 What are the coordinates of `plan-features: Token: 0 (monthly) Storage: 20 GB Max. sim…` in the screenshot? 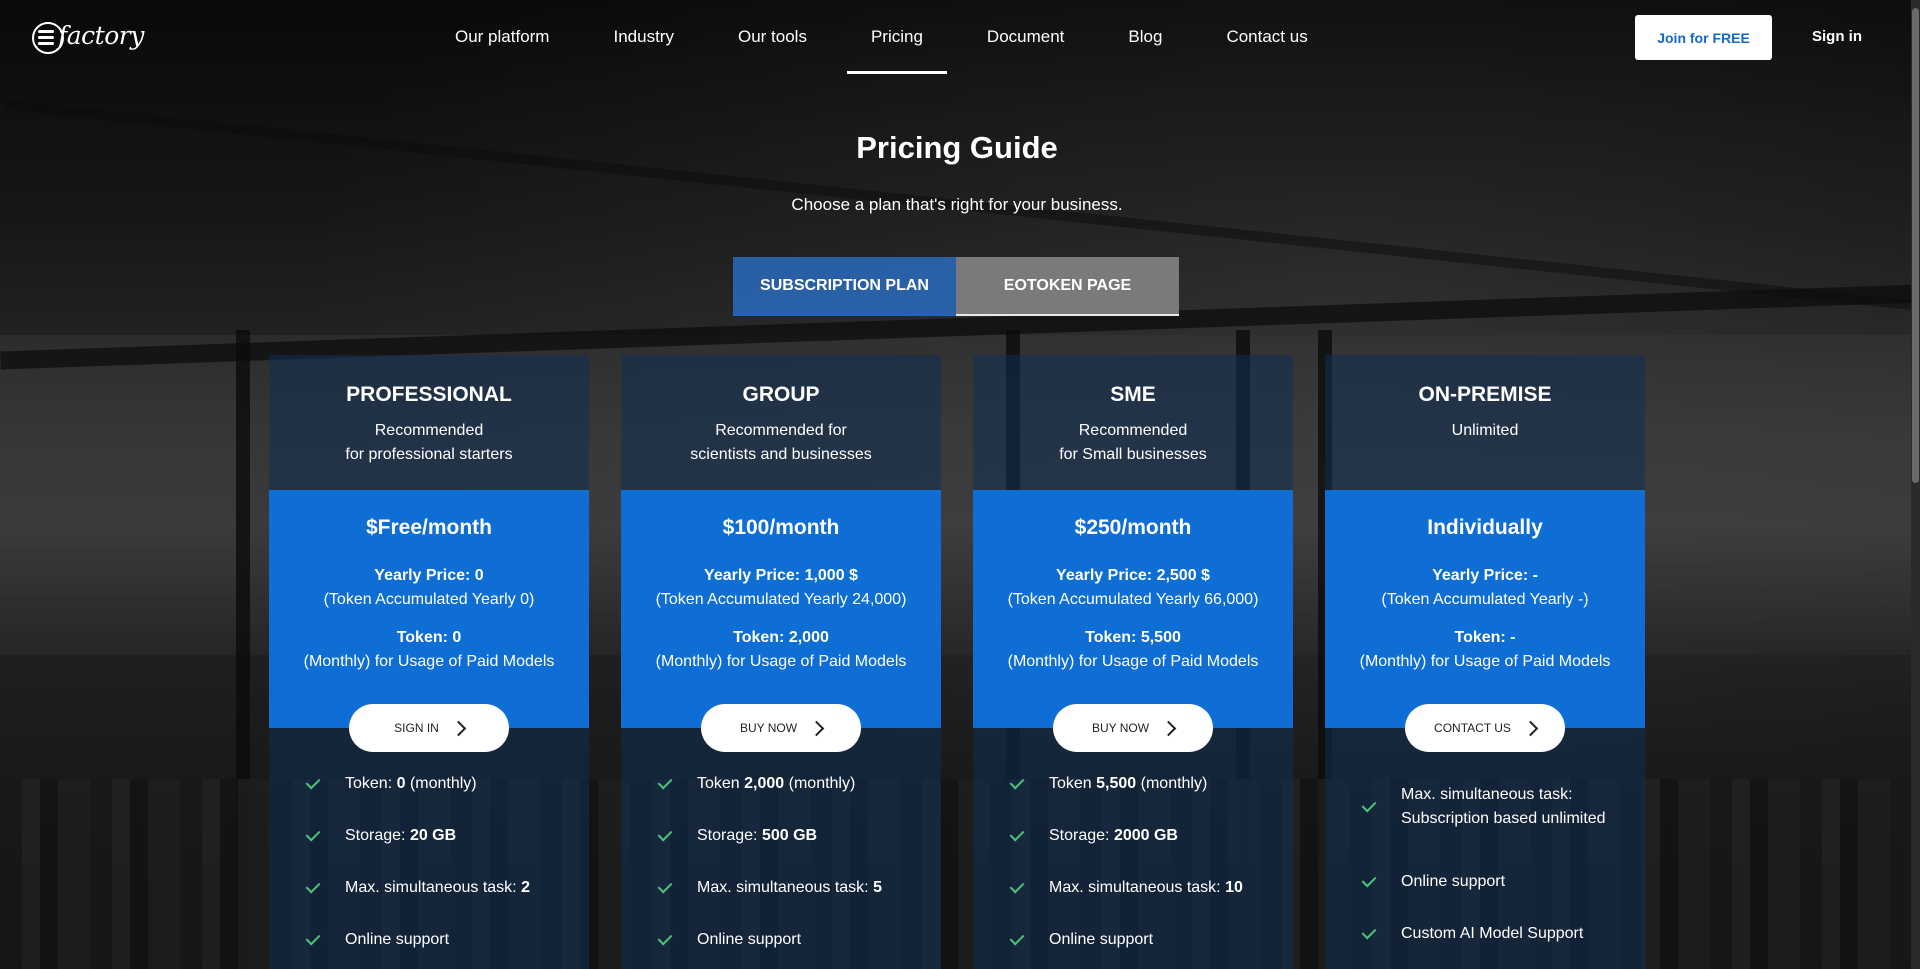 It's located at (429, 862).